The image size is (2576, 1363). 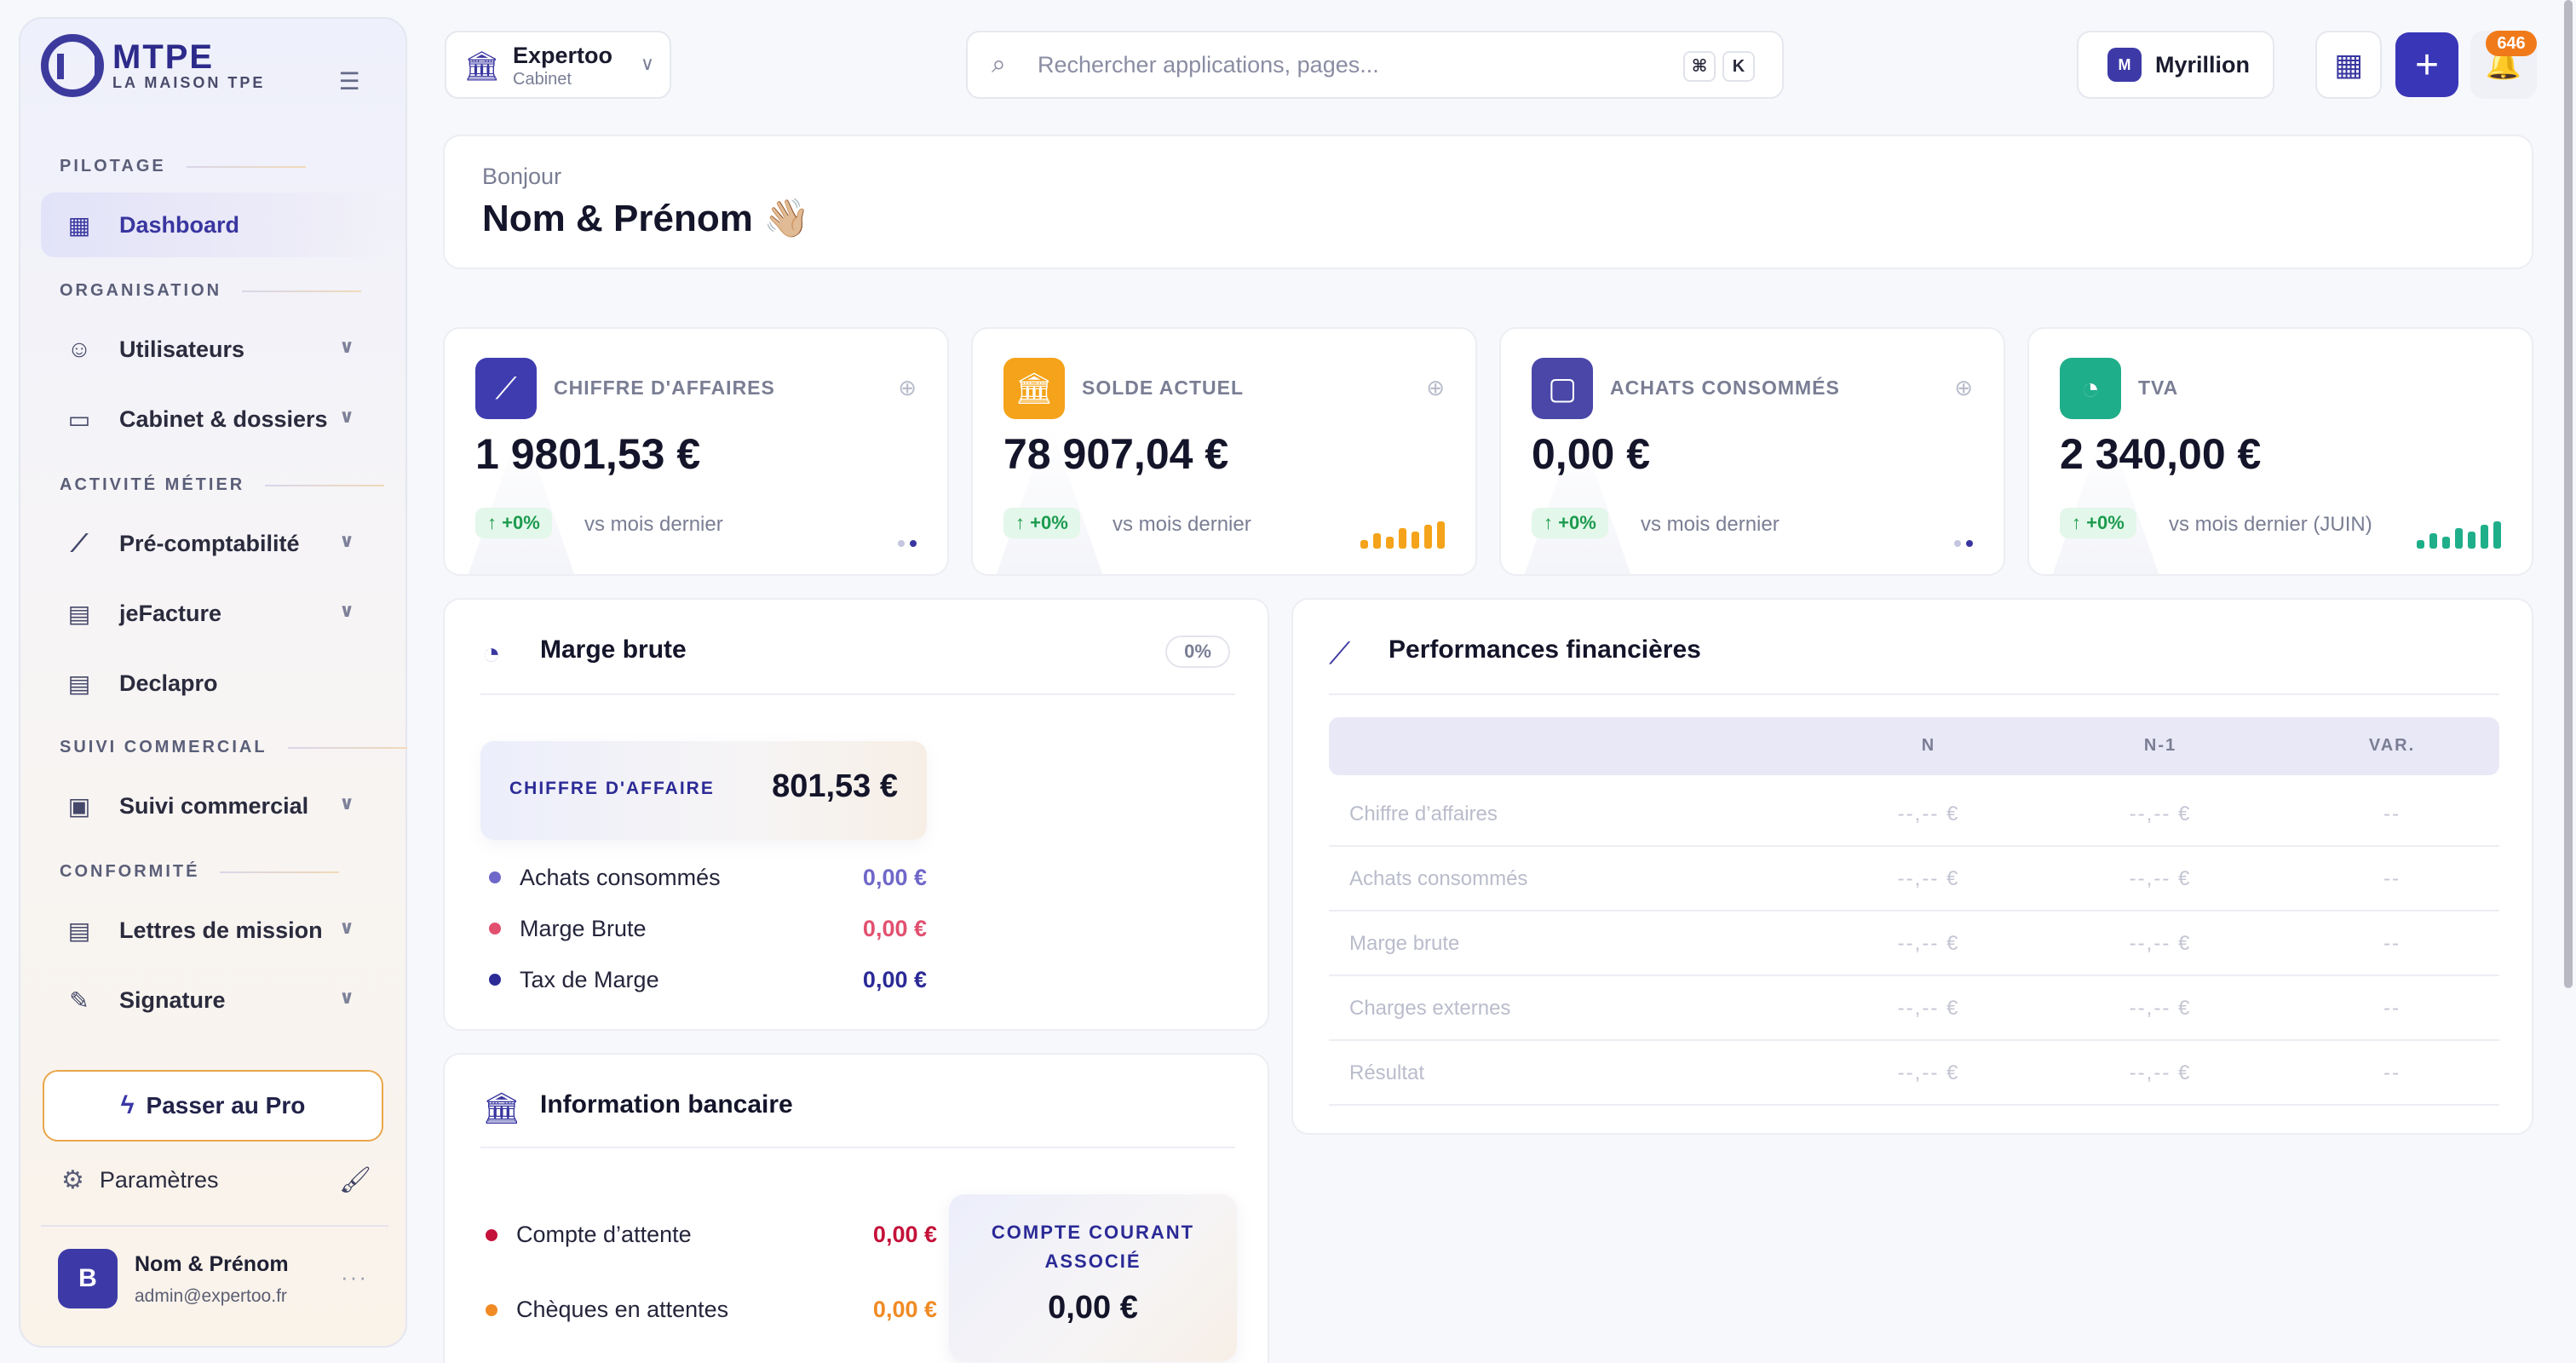 What do you see at coordinates (1404, 943) in the screenshot?
I see `row-label: Marge brute` at bounding box center [1404, 943].